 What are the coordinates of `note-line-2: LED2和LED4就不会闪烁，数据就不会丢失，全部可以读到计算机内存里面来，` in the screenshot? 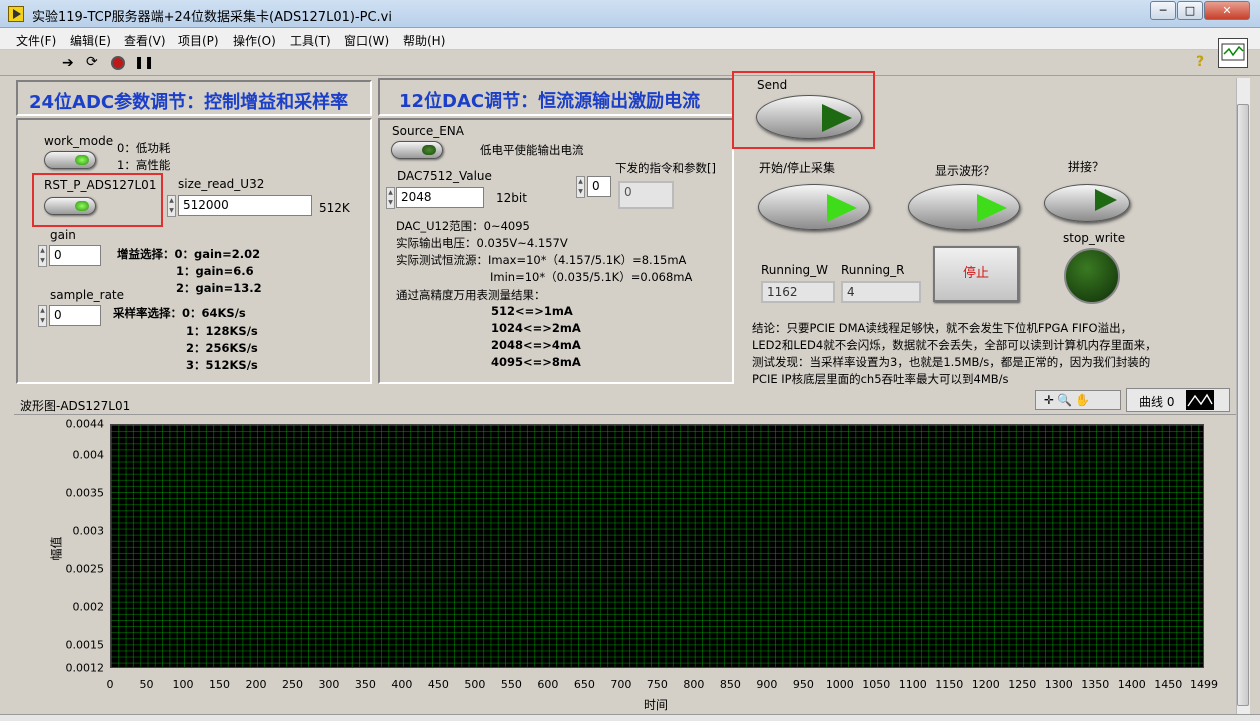 It's located at (954, 345).